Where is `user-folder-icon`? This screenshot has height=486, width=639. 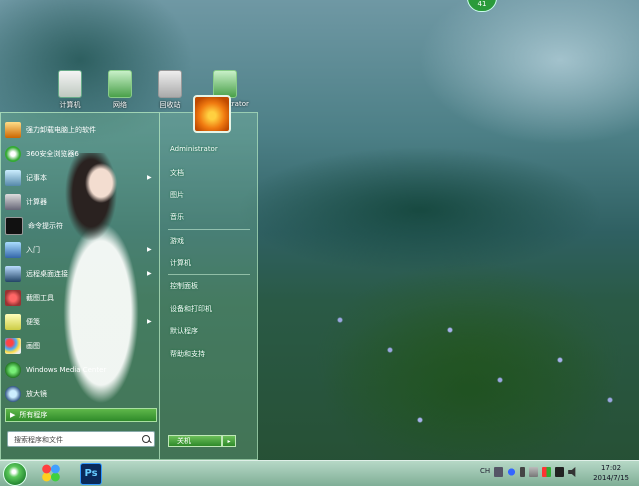 user-folder-icon is located at coordinates (225, 84).